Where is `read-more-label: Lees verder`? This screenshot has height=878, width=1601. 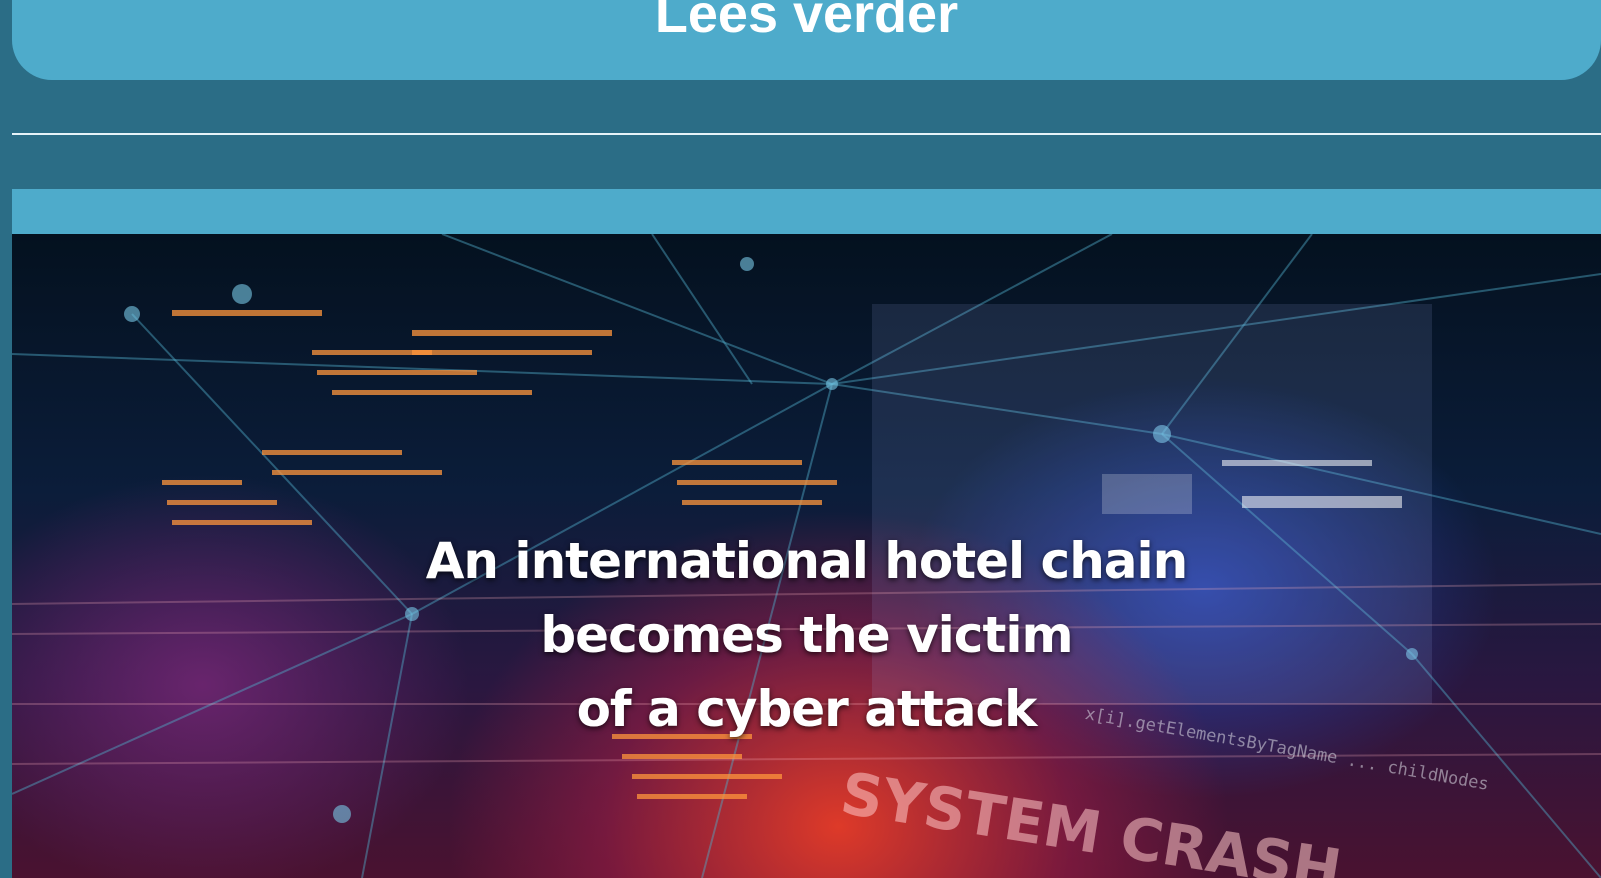 read-more-label: Lees verder is located at coordinates (806, 22).